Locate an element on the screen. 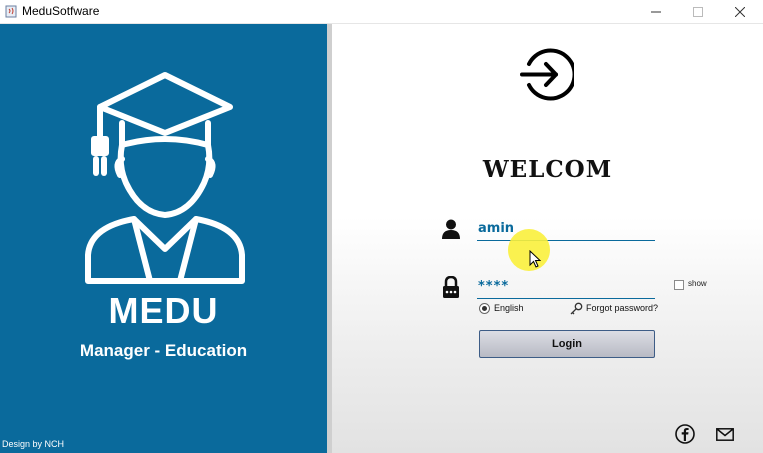 Image resolution: width=763 pixels, height=453 pixels. show-password-checkbox is located at coordinates (679, 285).